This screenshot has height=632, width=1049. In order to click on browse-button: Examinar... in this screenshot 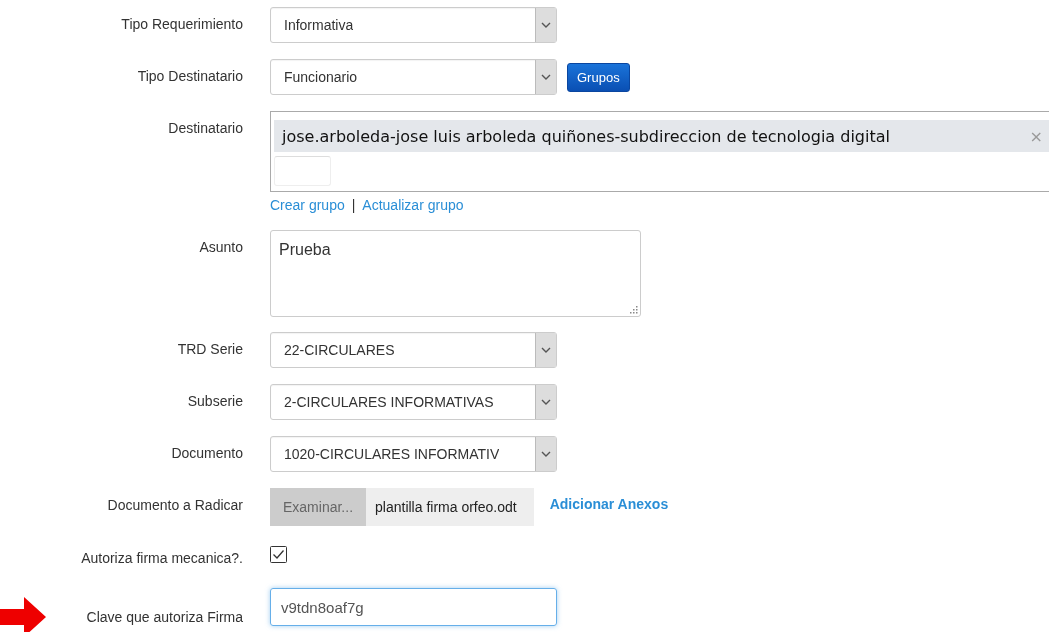, I will do `click(318, 507)`.